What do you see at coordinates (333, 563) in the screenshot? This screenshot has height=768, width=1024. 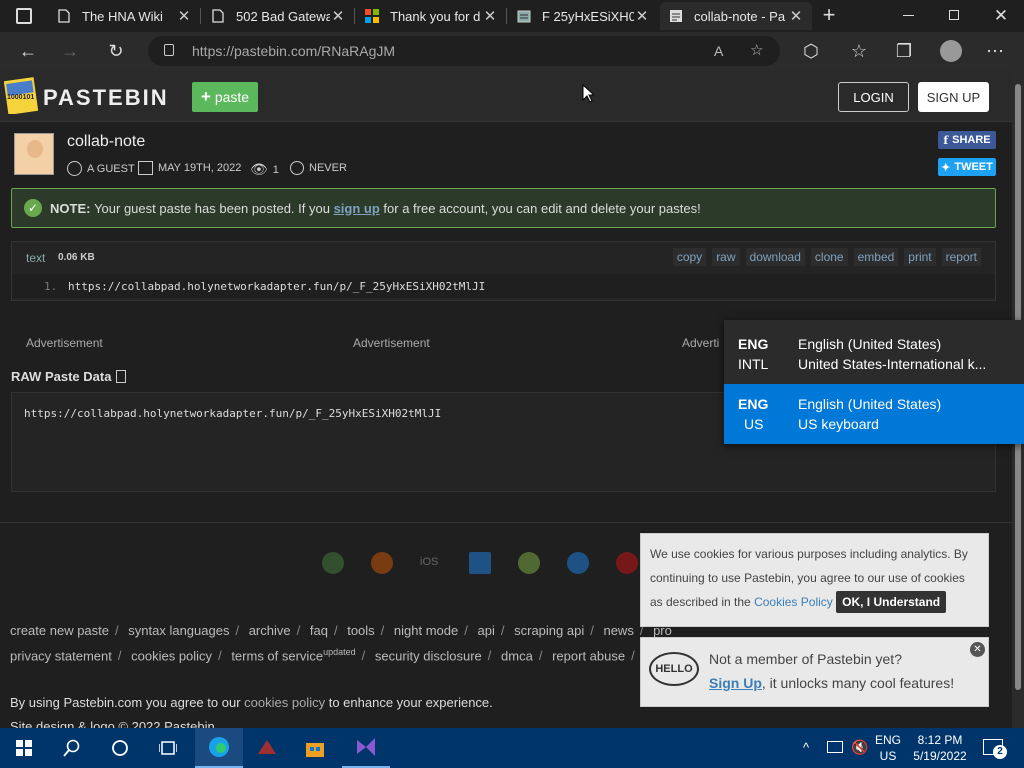 I see `chrome-icon` at bounding box center [333, 563].